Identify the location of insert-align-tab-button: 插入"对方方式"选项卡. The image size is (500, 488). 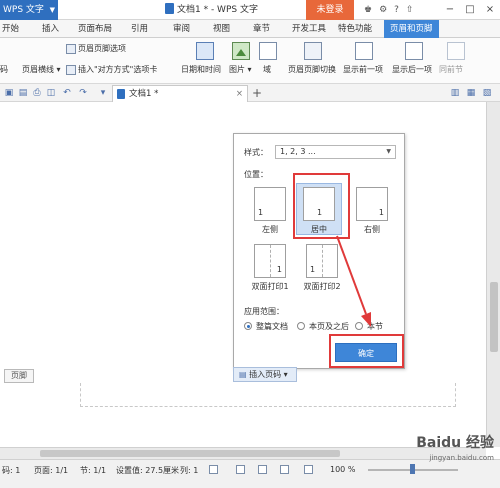
(111, 69).